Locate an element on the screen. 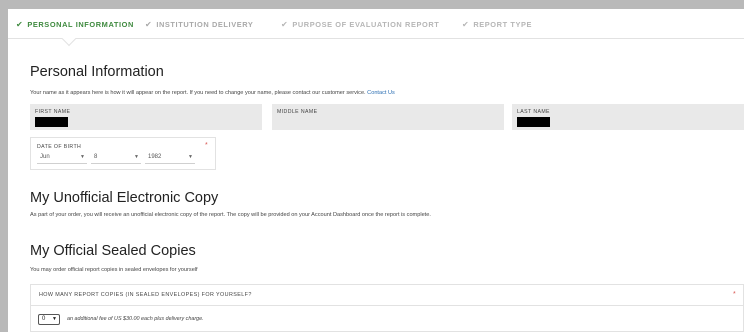  step-label: PERSONAL INFORMATION is located at coordinates (80, 24).